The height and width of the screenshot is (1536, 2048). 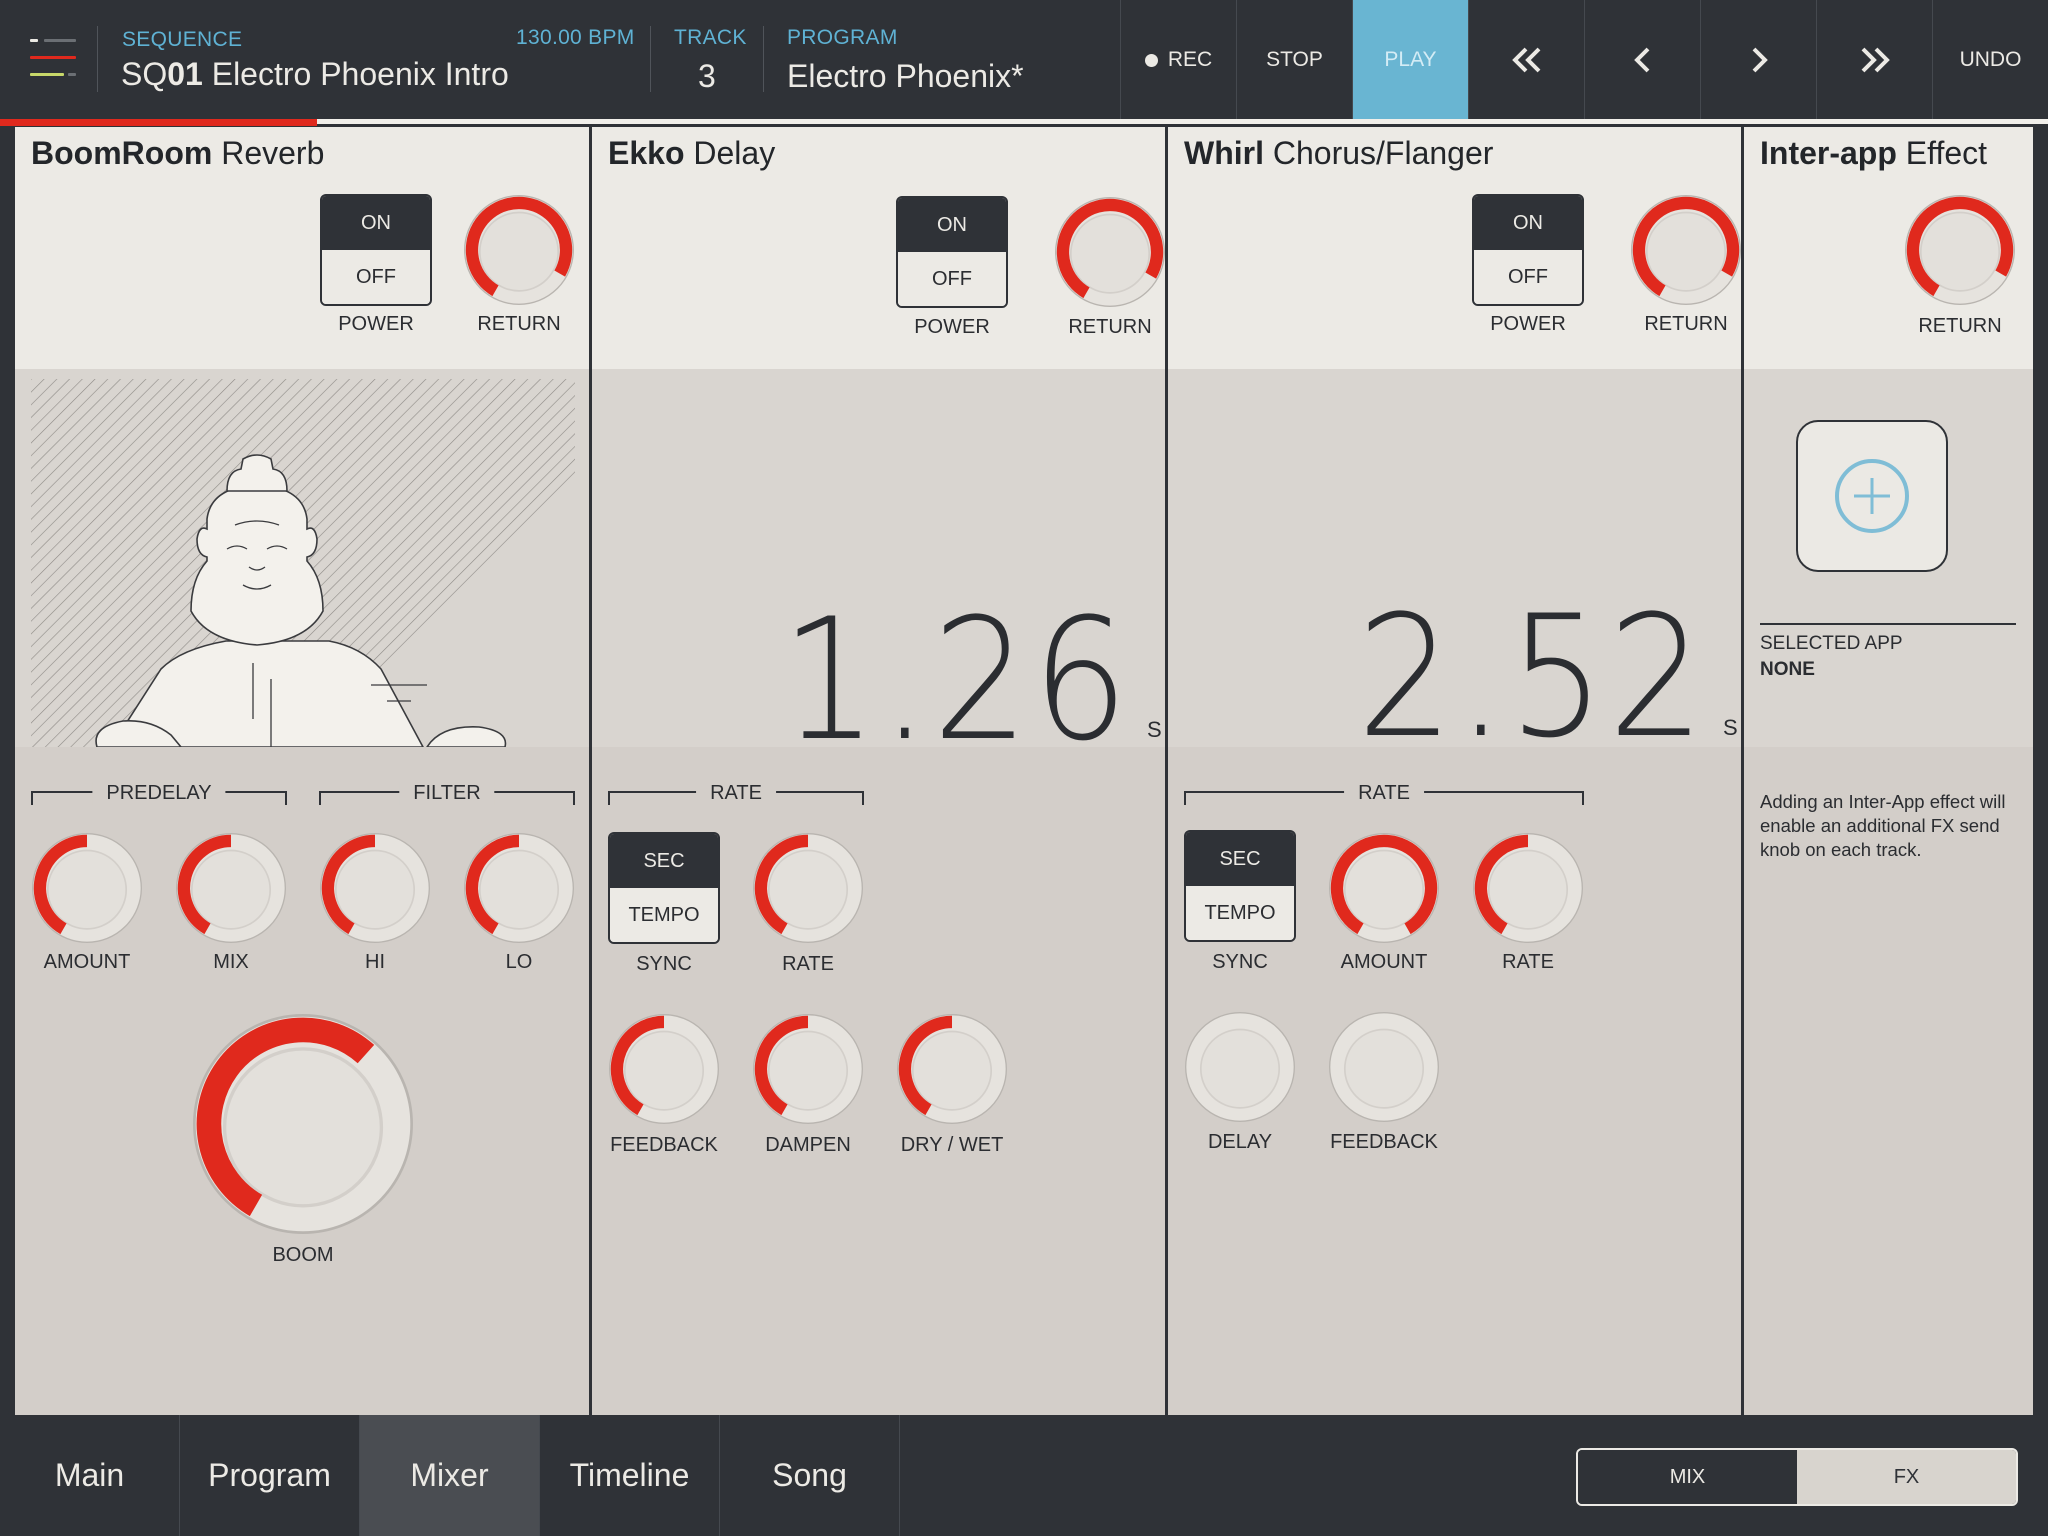 I want to click on dampen-label: DAMPEN, so click(x=808, y=1145).